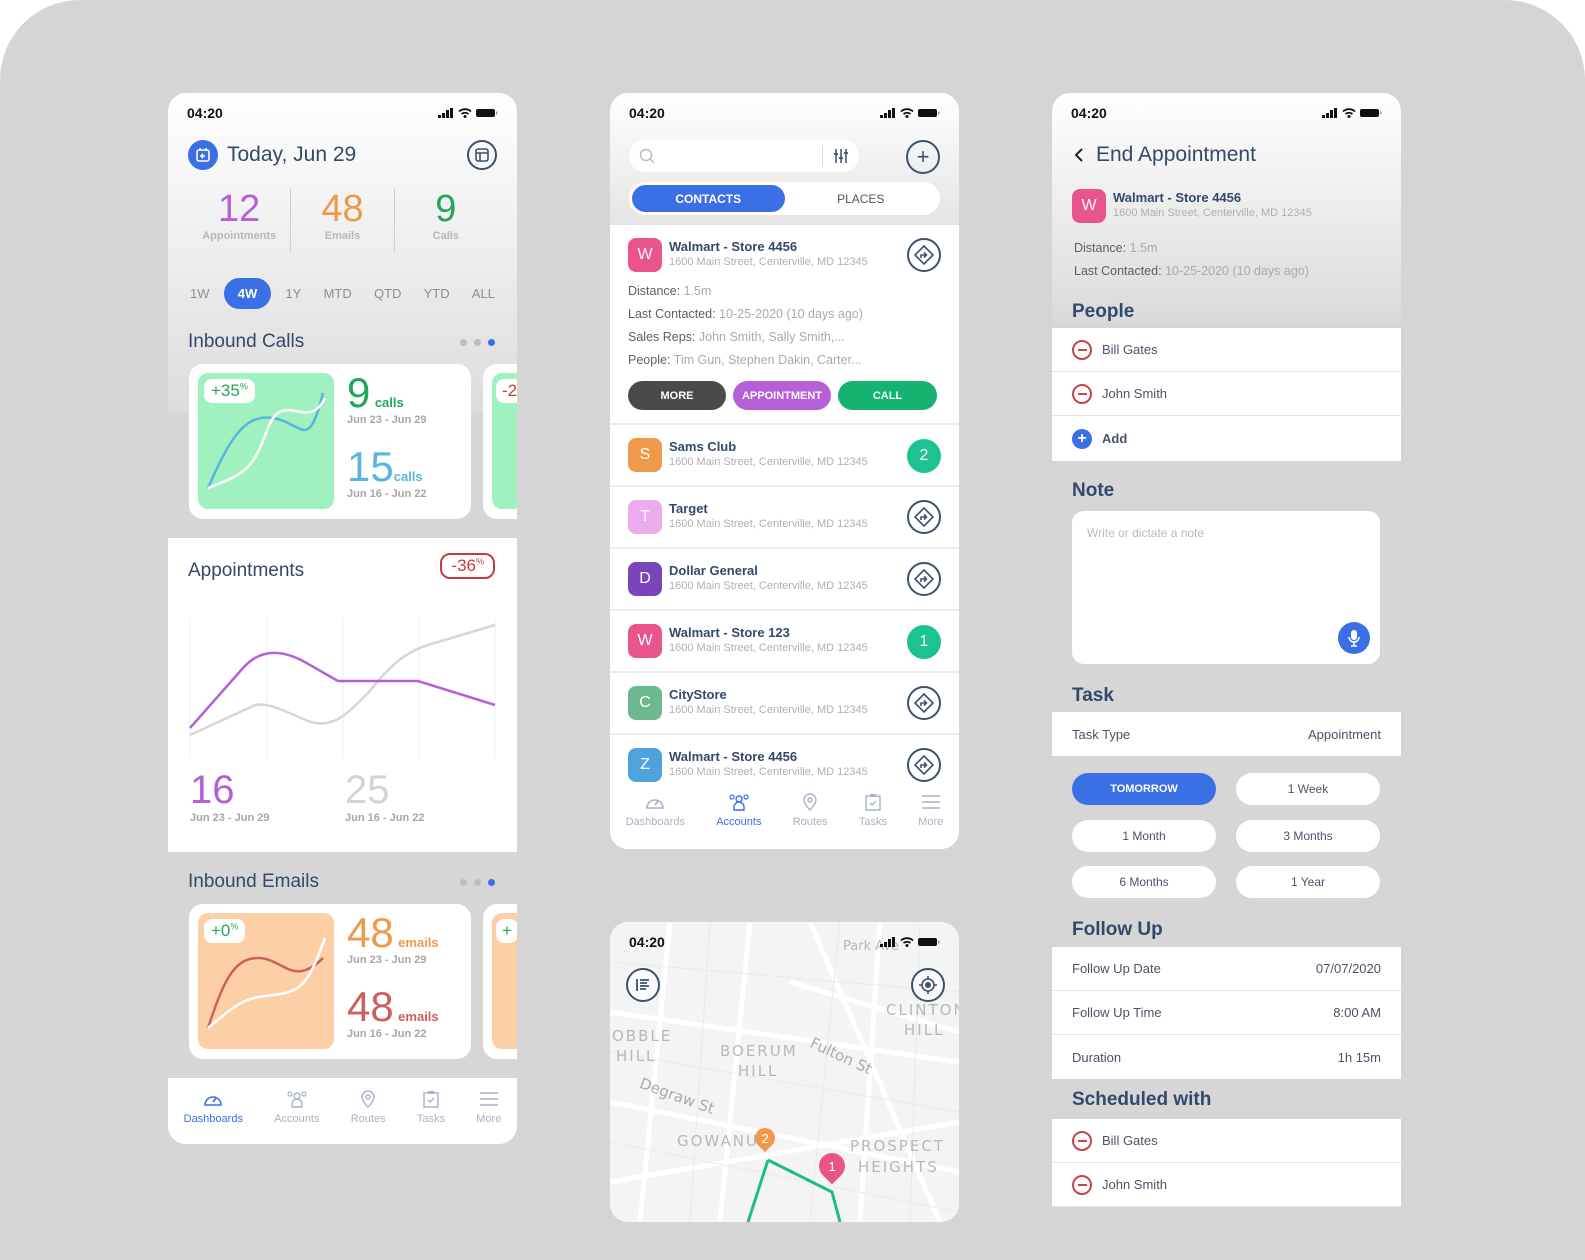 Image resolution: width=1585 pixels, height=1260 pixels. What do you see at coordinates (266, 441) in the screenshot?
I see `calls-sparkline: +35%` at bounding box center [266, 441].